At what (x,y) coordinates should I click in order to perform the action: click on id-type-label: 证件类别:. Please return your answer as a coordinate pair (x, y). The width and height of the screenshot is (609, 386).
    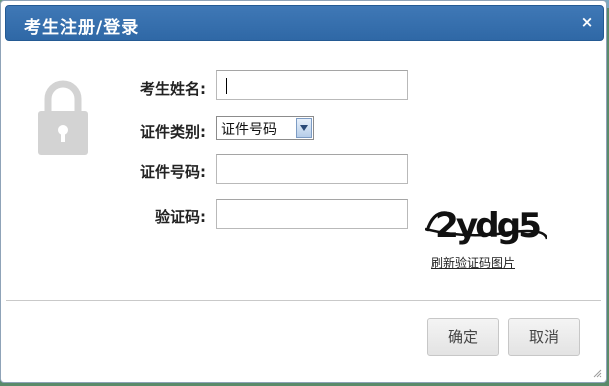
    Looking at the image, I should click on (173, 132).